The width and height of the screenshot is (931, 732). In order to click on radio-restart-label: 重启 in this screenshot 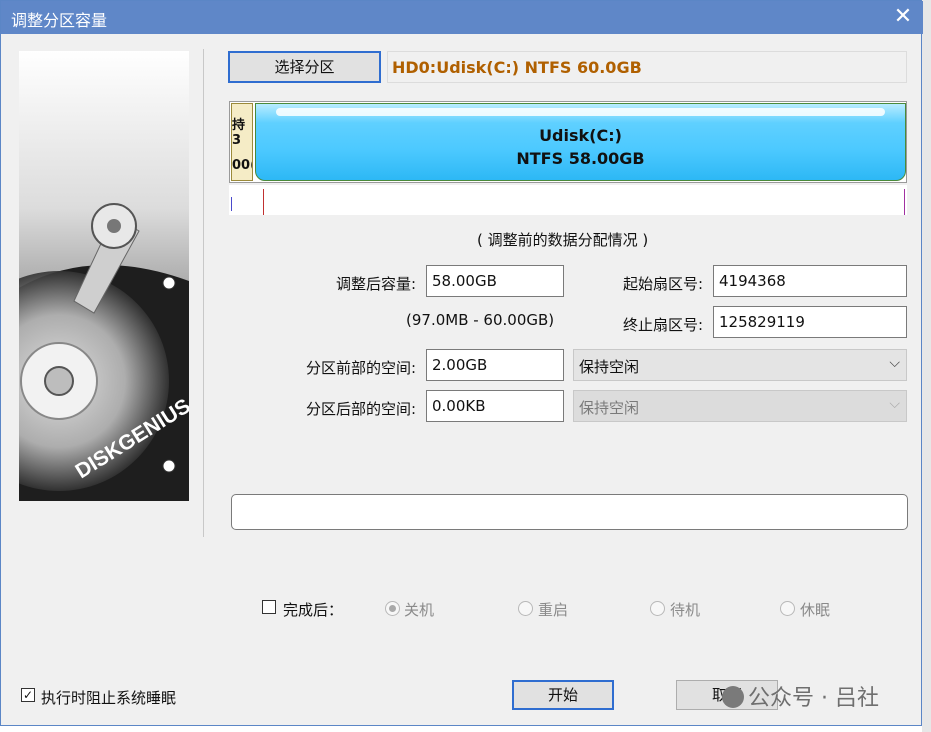, I will do `click(553, 610)`.